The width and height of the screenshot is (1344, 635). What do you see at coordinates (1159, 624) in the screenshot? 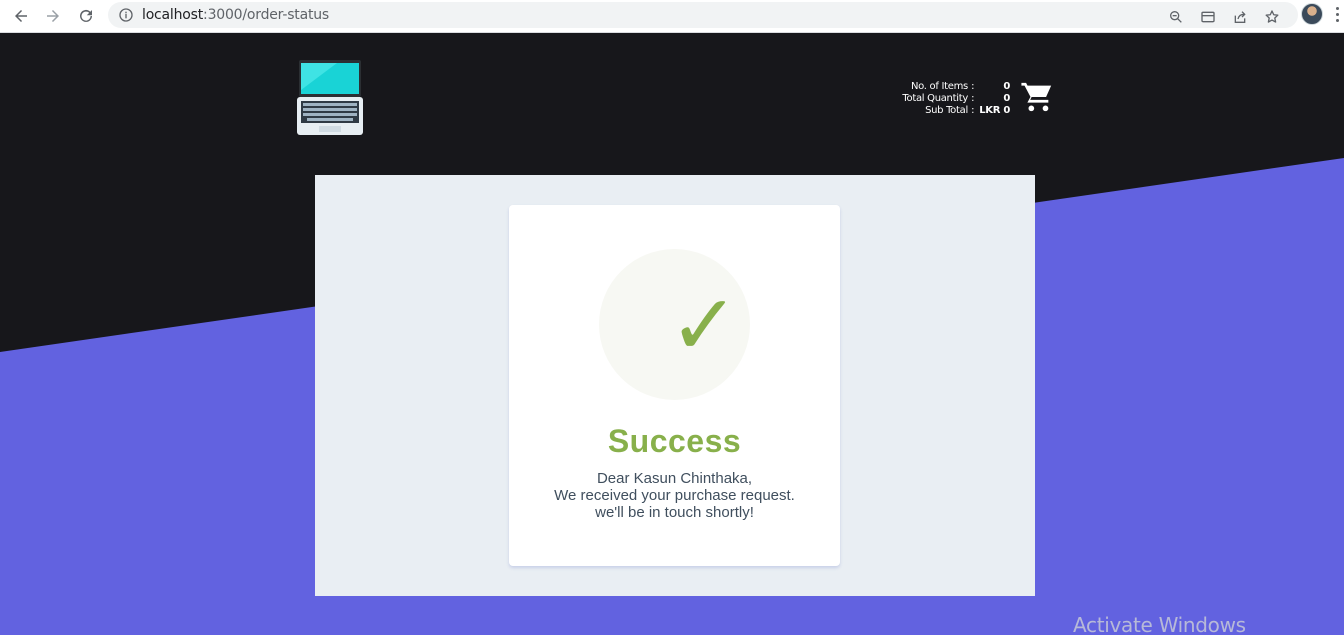
I see `activate-windows-watermark: Activate Windows` at bounding box center [1159, 624].